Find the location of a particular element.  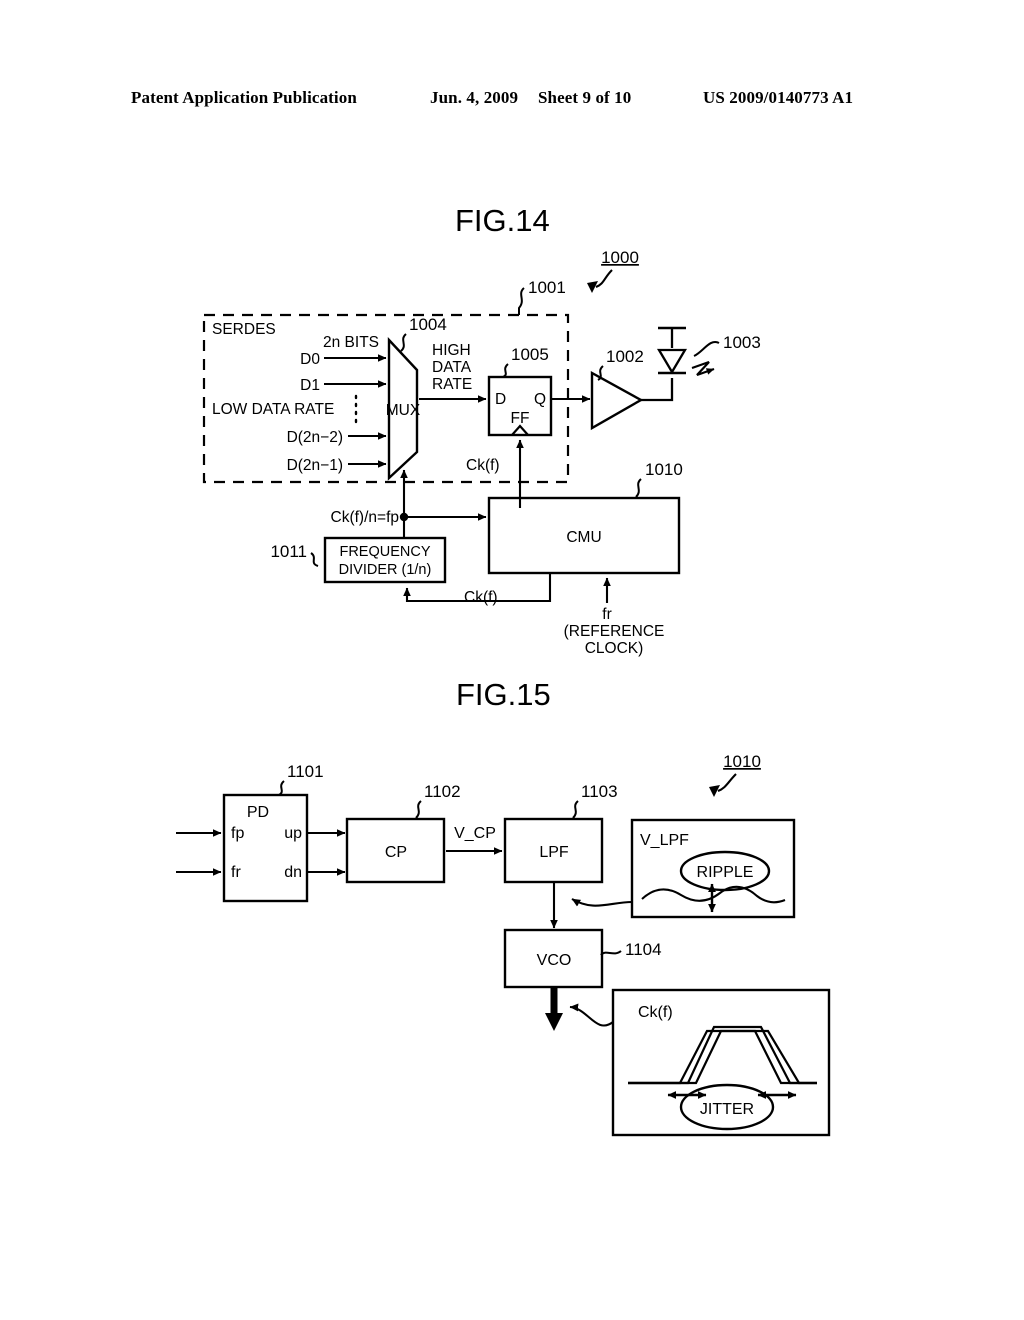

ff-q-label: Q is located at coordinates (540, 399).